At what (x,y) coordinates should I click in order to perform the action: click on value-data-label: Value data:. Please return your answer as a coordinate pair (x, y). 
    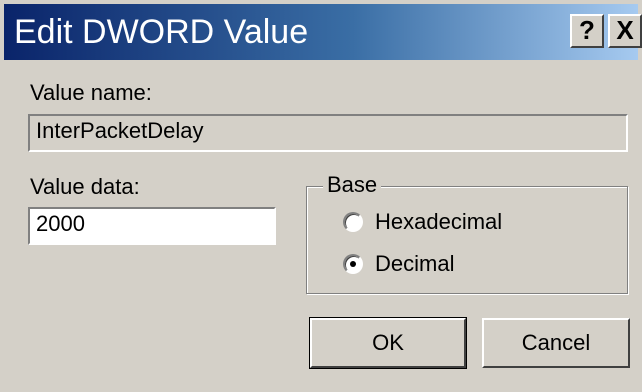
    Looking at the image, I should click on (85, 186).